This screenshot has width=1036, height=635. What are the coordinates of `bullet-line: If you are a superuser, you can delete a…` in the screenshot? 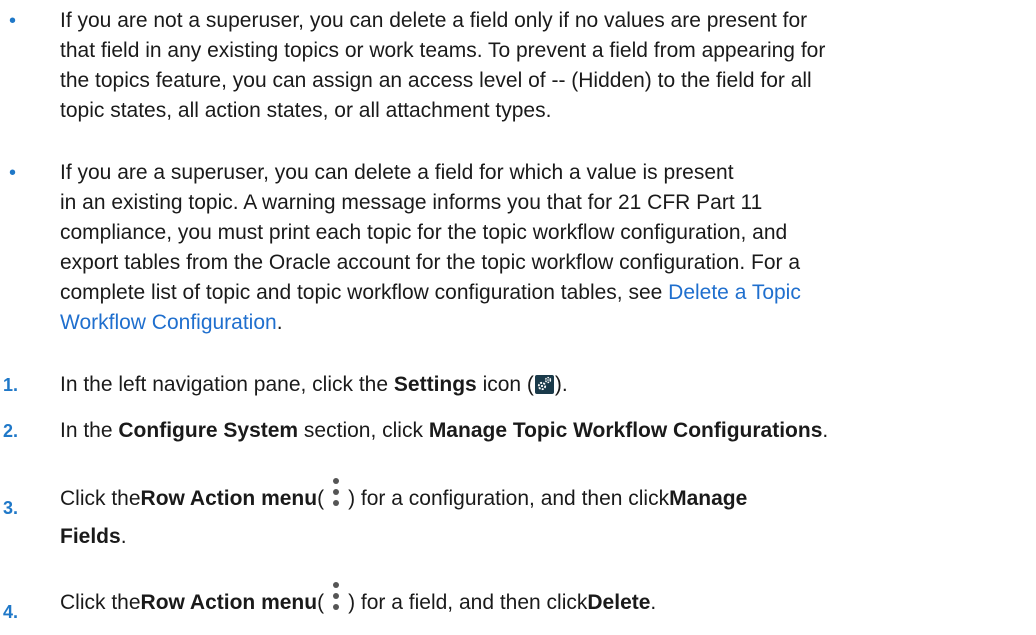 It's located at (397, 172).